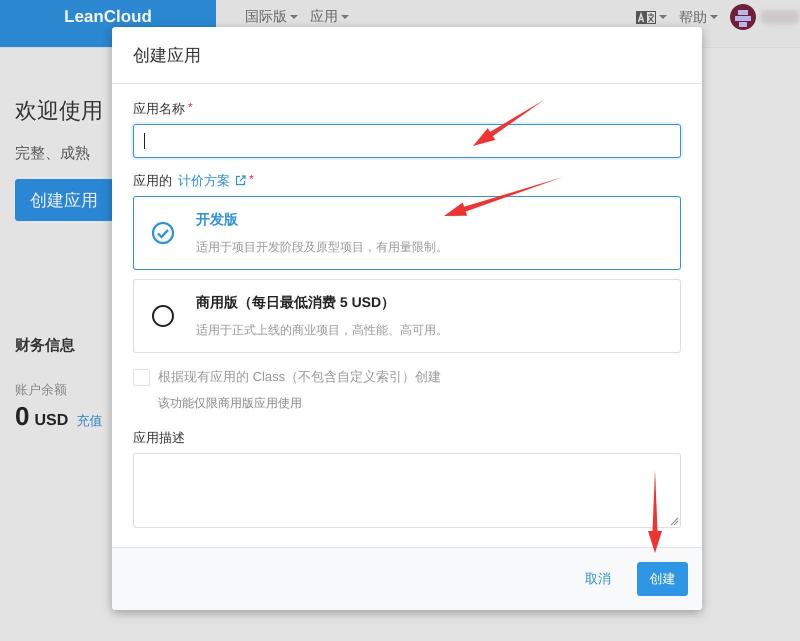  What do you see at coordinates (407, 141) in the screenshot?
I see `app-name-field` at bounding box center [407, 141].